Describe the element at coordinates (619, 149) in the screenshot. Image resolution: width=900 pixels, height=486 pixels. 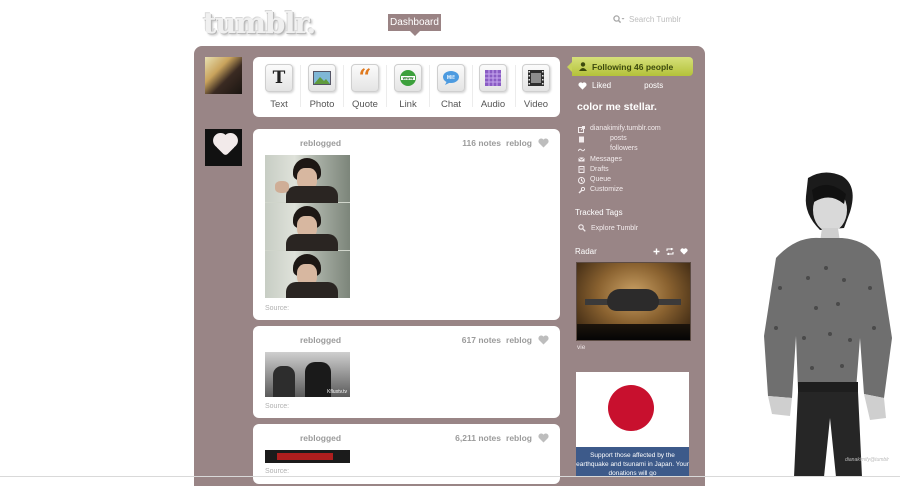
I see `followers-link: followers` at that location.